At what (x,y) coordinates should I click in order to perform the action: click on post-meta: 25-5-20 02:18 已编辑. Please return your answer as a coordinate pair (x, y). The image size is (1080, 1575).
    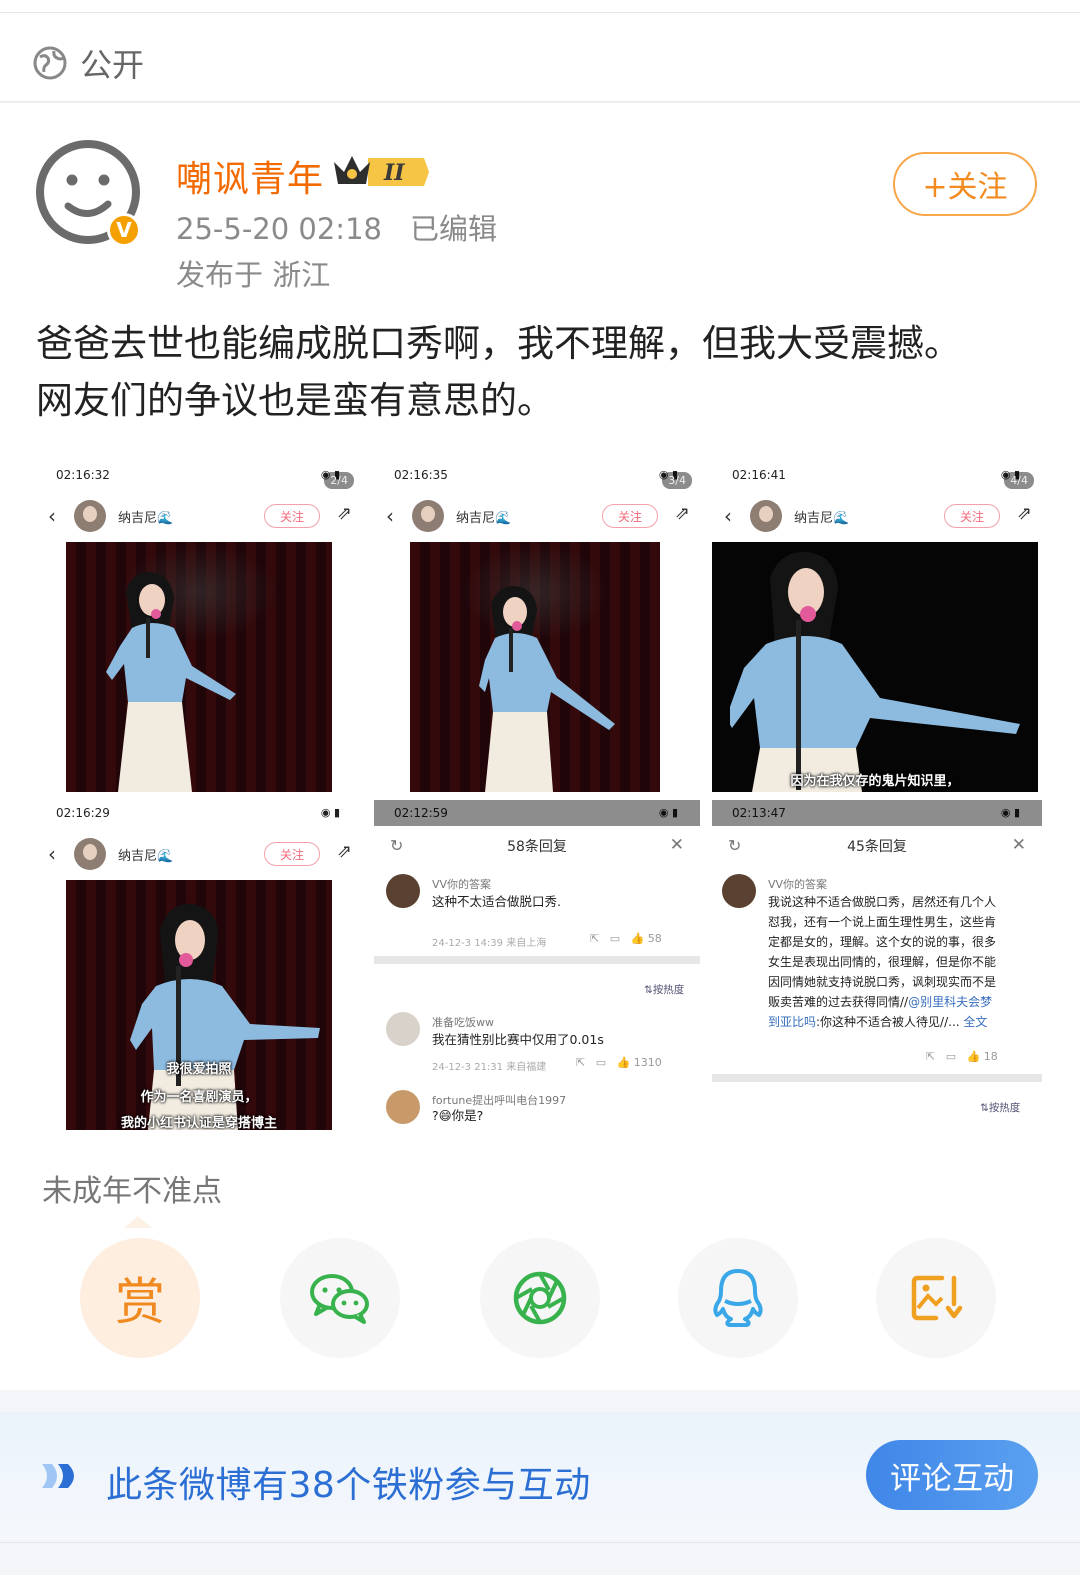
    Looking at the image, I should click on (350, 227).